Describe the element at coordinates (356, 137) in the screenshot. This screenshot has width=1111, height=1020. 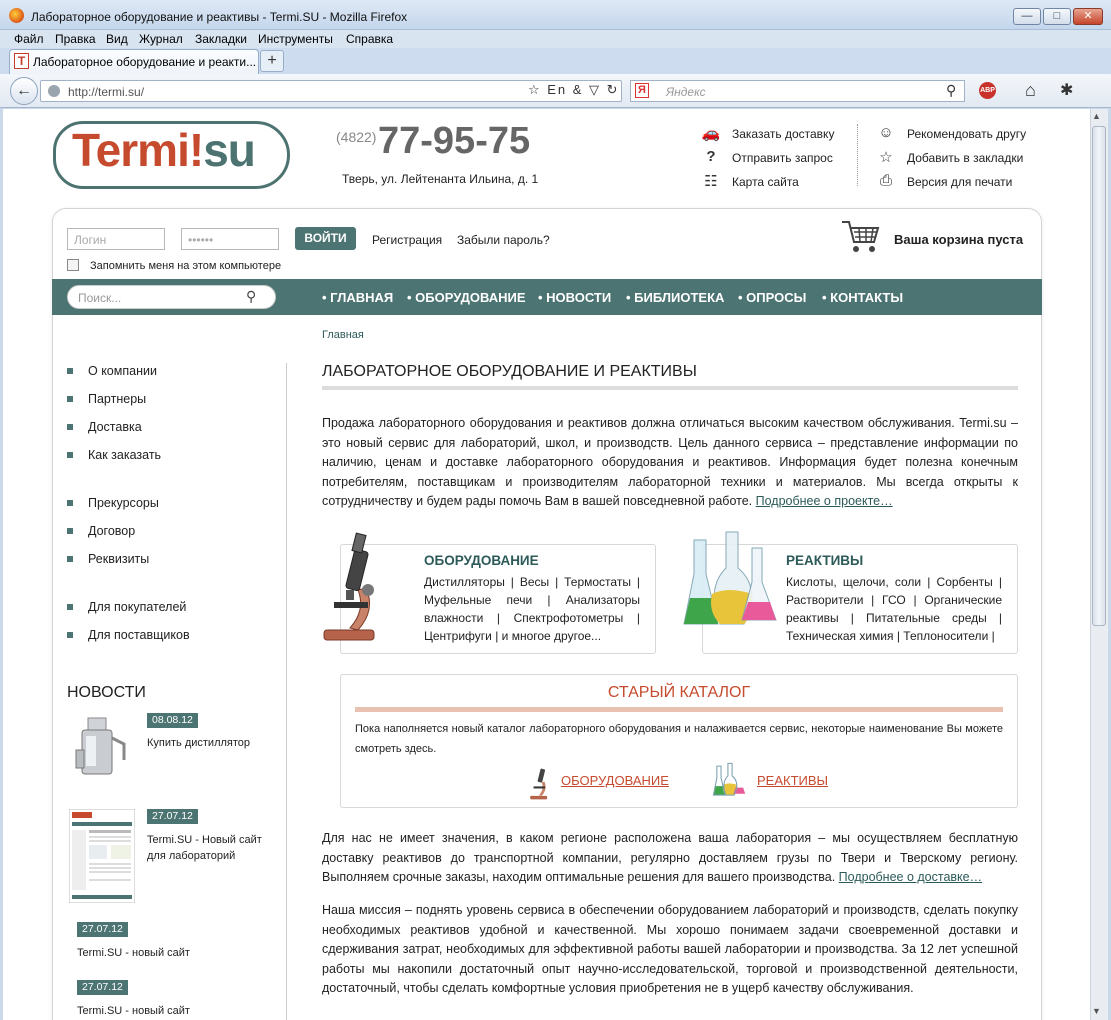
I see `phone-code: (4822)` at that location.